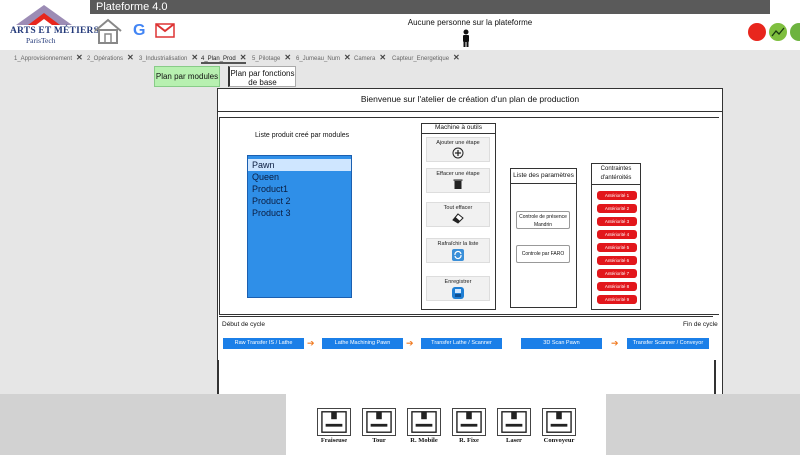 This screenshot has height=455, width=800. I want to click on chart-icon, so click(778, 32).